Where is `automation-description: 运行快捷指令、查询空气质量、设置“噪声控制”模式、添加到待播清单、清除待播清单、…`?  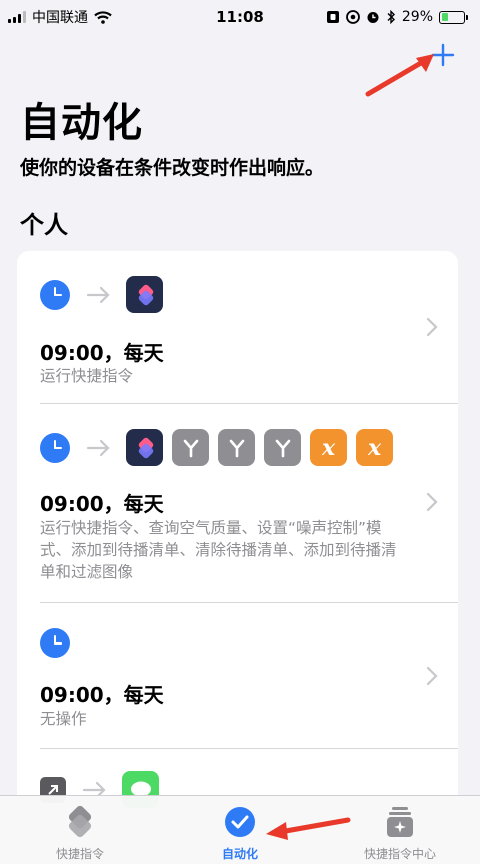
automation-description: 运行快捷指令、查询空气质量、设置“噪声控制”模式、添加到待播清单、清除待播清单、… is located at coordinates (218, 550).